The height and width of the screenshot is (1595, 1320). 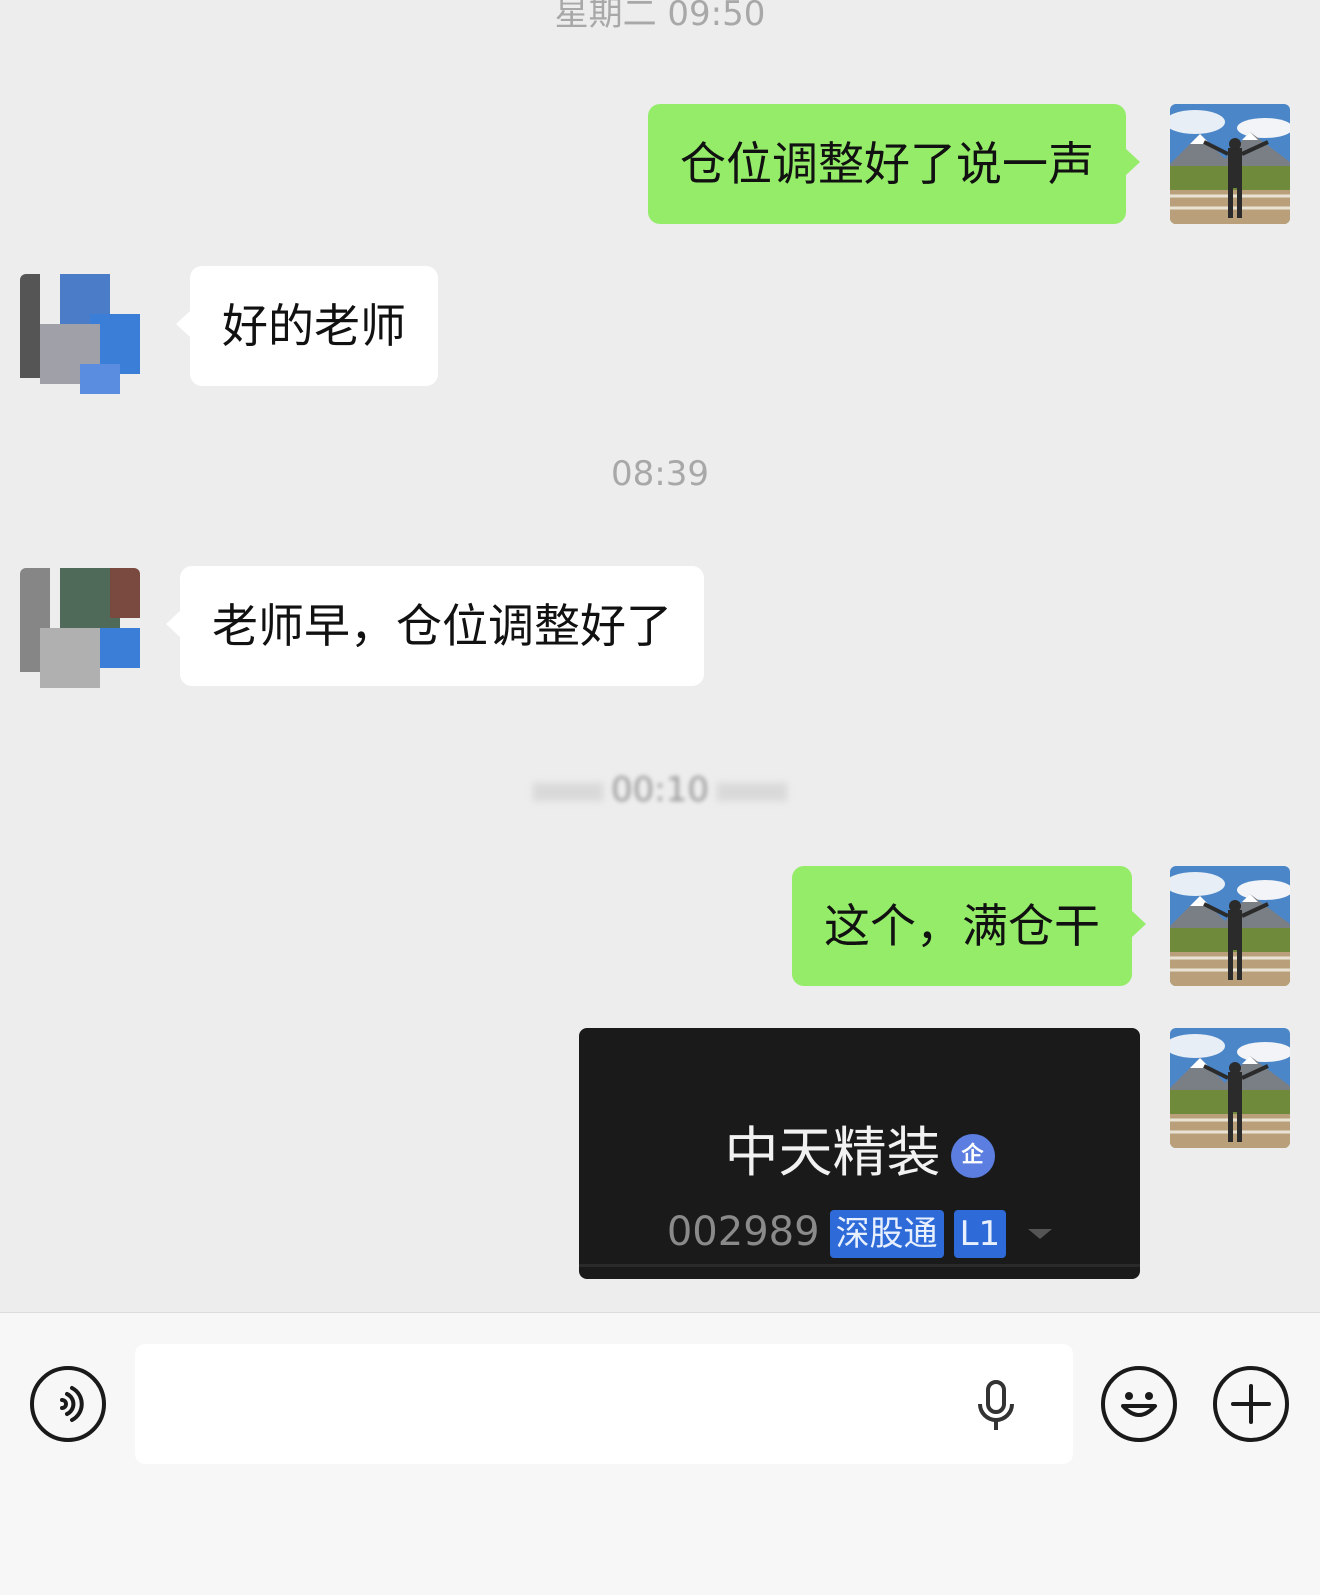 I want to click on message-bubble-other: 老师早，仓位调整好了, so click(x=435, y=626).